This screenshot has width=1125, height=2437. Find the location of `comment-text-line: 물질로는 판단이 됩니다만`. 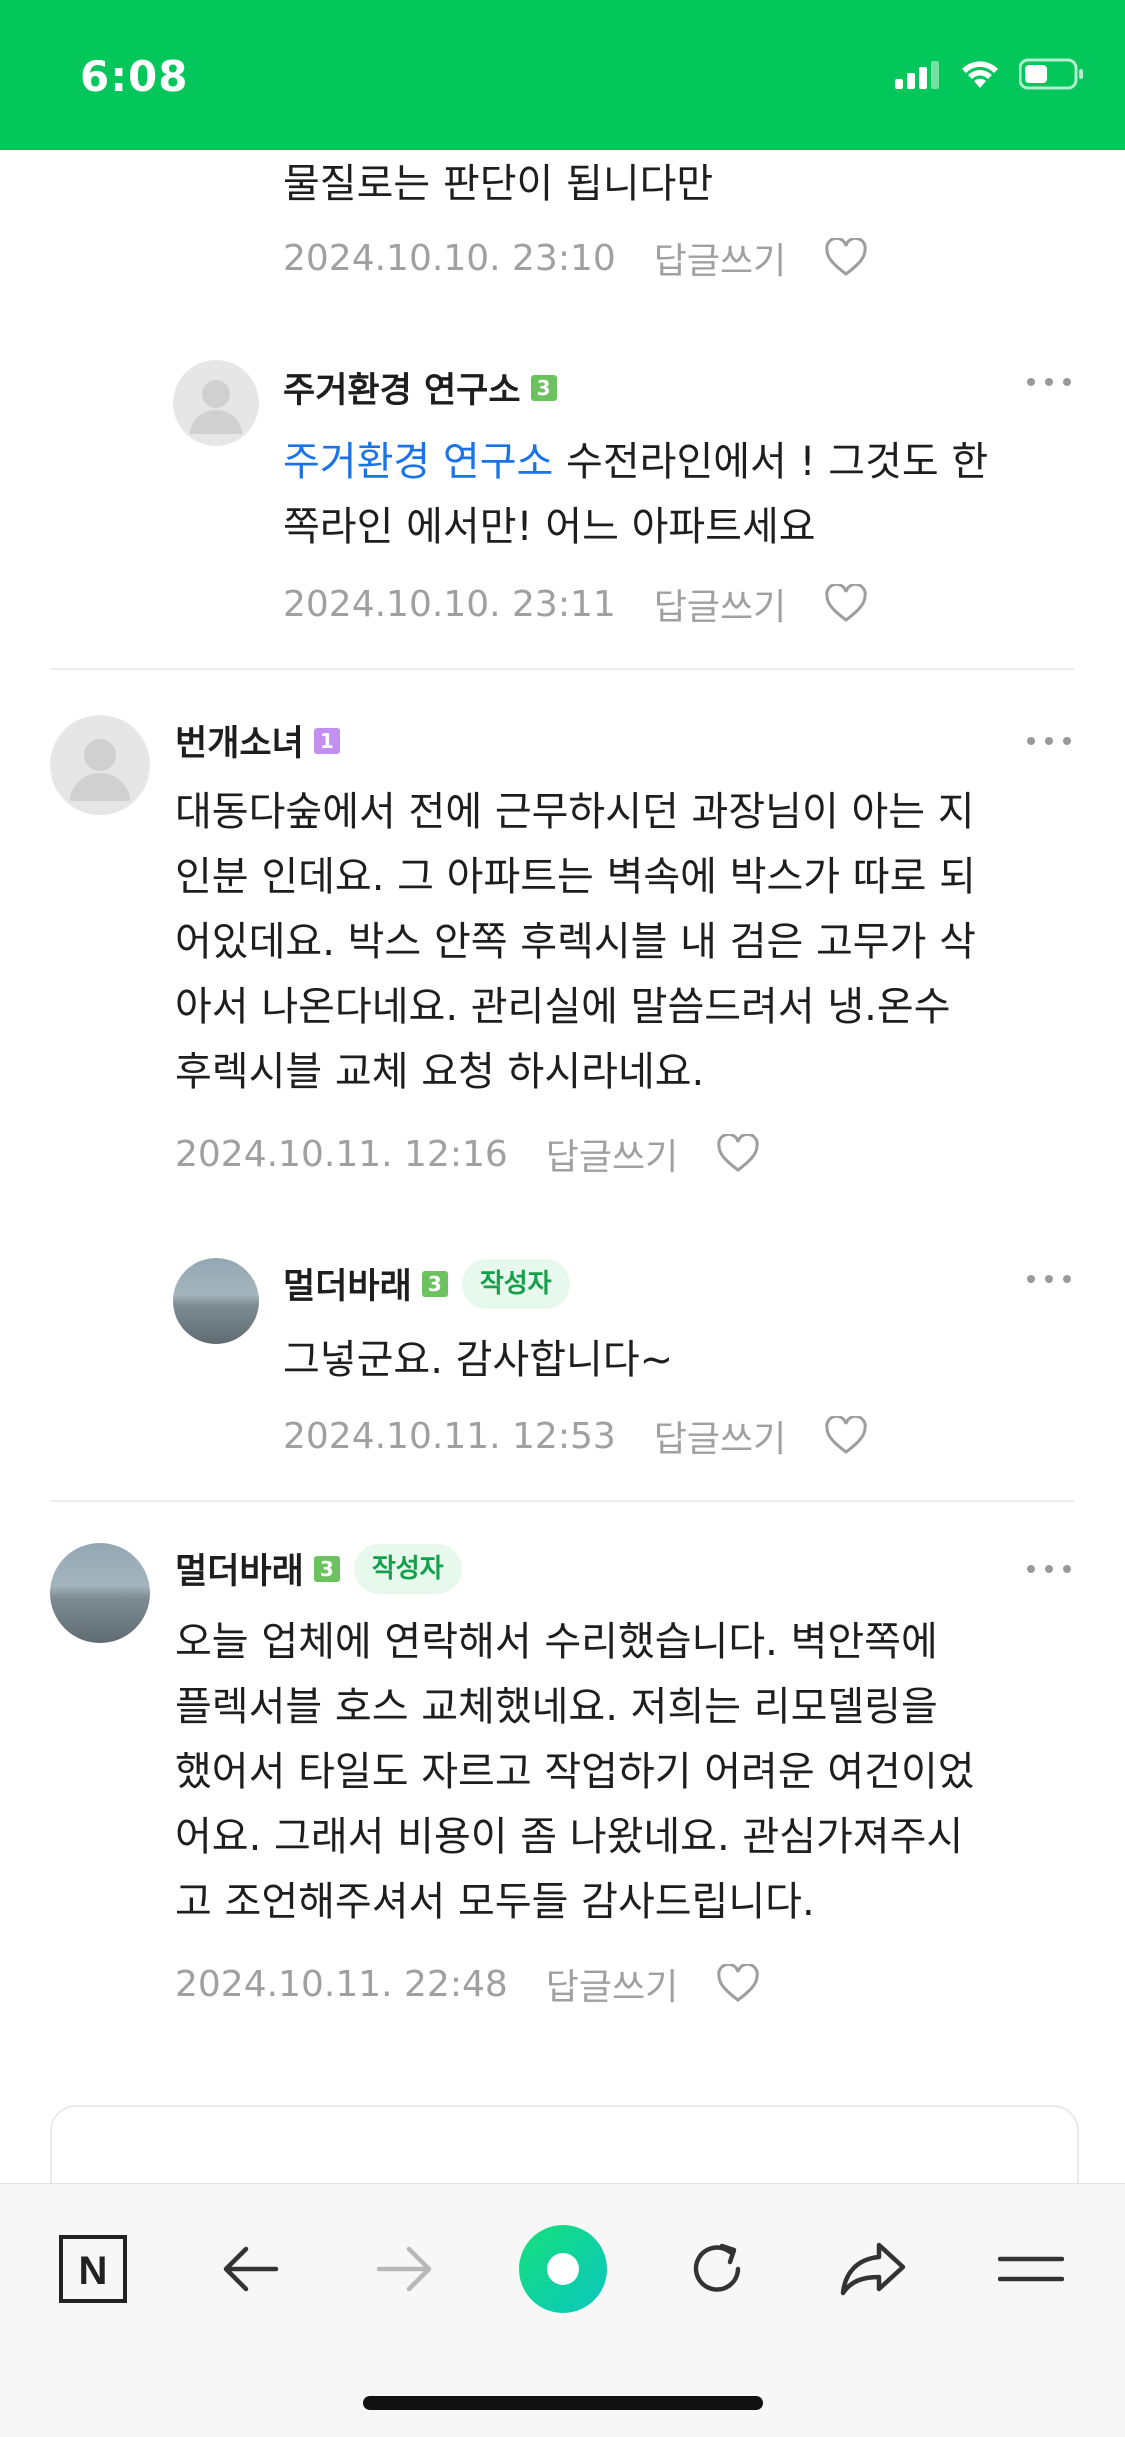

comment-text-line: 물질로는 판단이 됩니다만 is located at coordinates (498, 184).